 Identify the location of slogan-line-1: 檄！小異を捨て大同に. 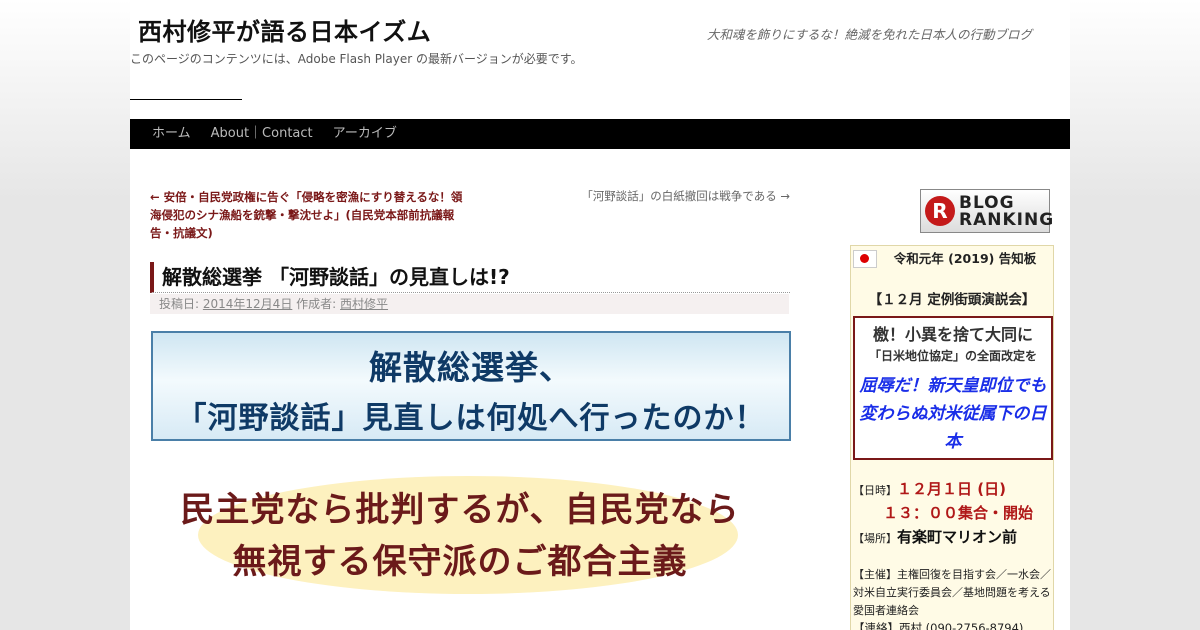
(952, 334).